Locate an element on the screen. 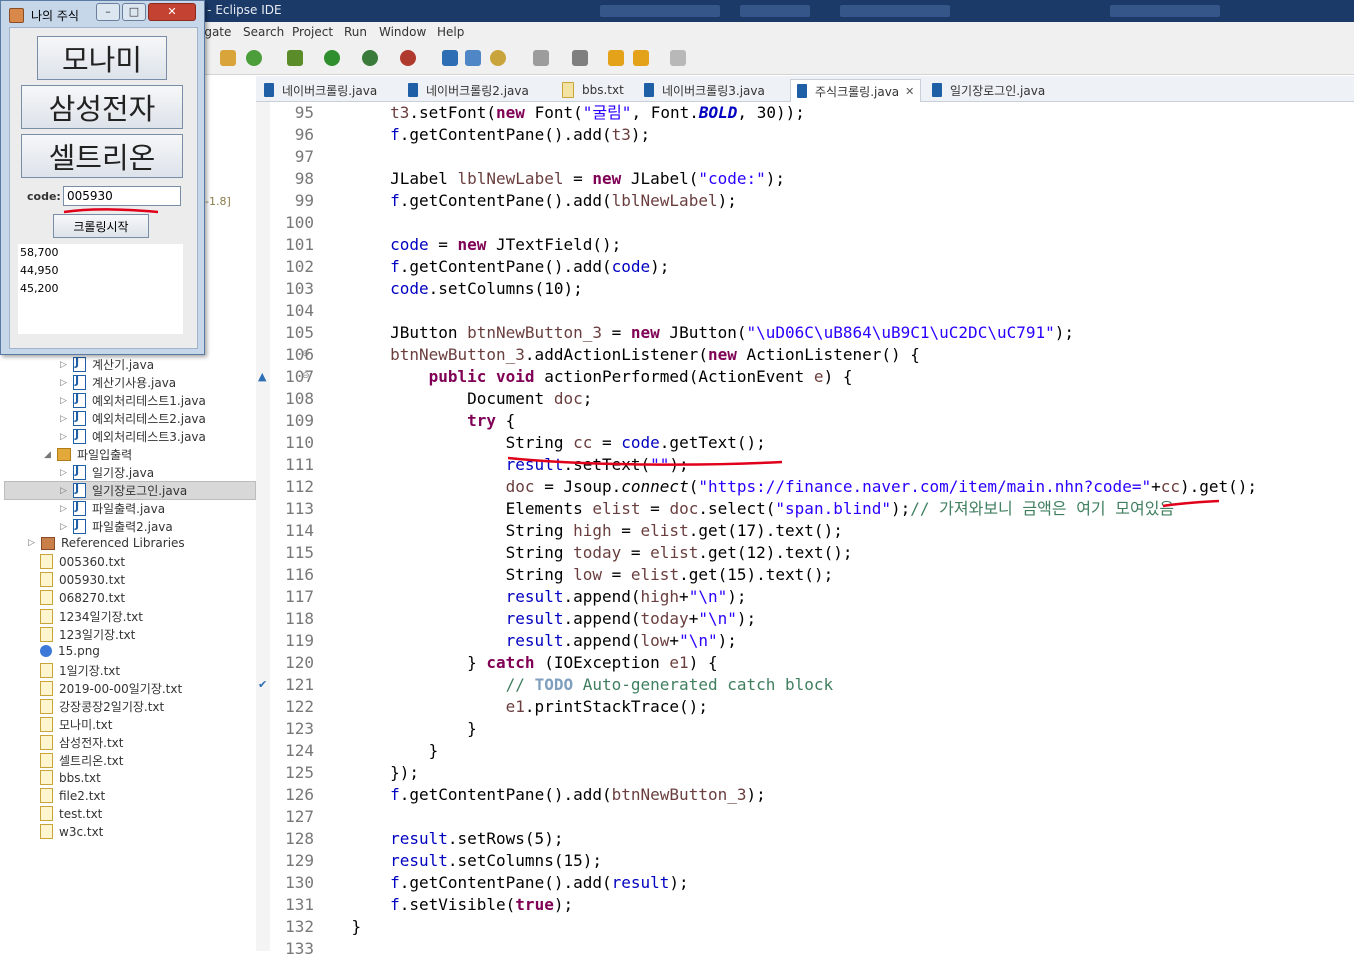 This screenshot has width=1354, height=960. line-number: 102 is located at coordinates (299, 266).